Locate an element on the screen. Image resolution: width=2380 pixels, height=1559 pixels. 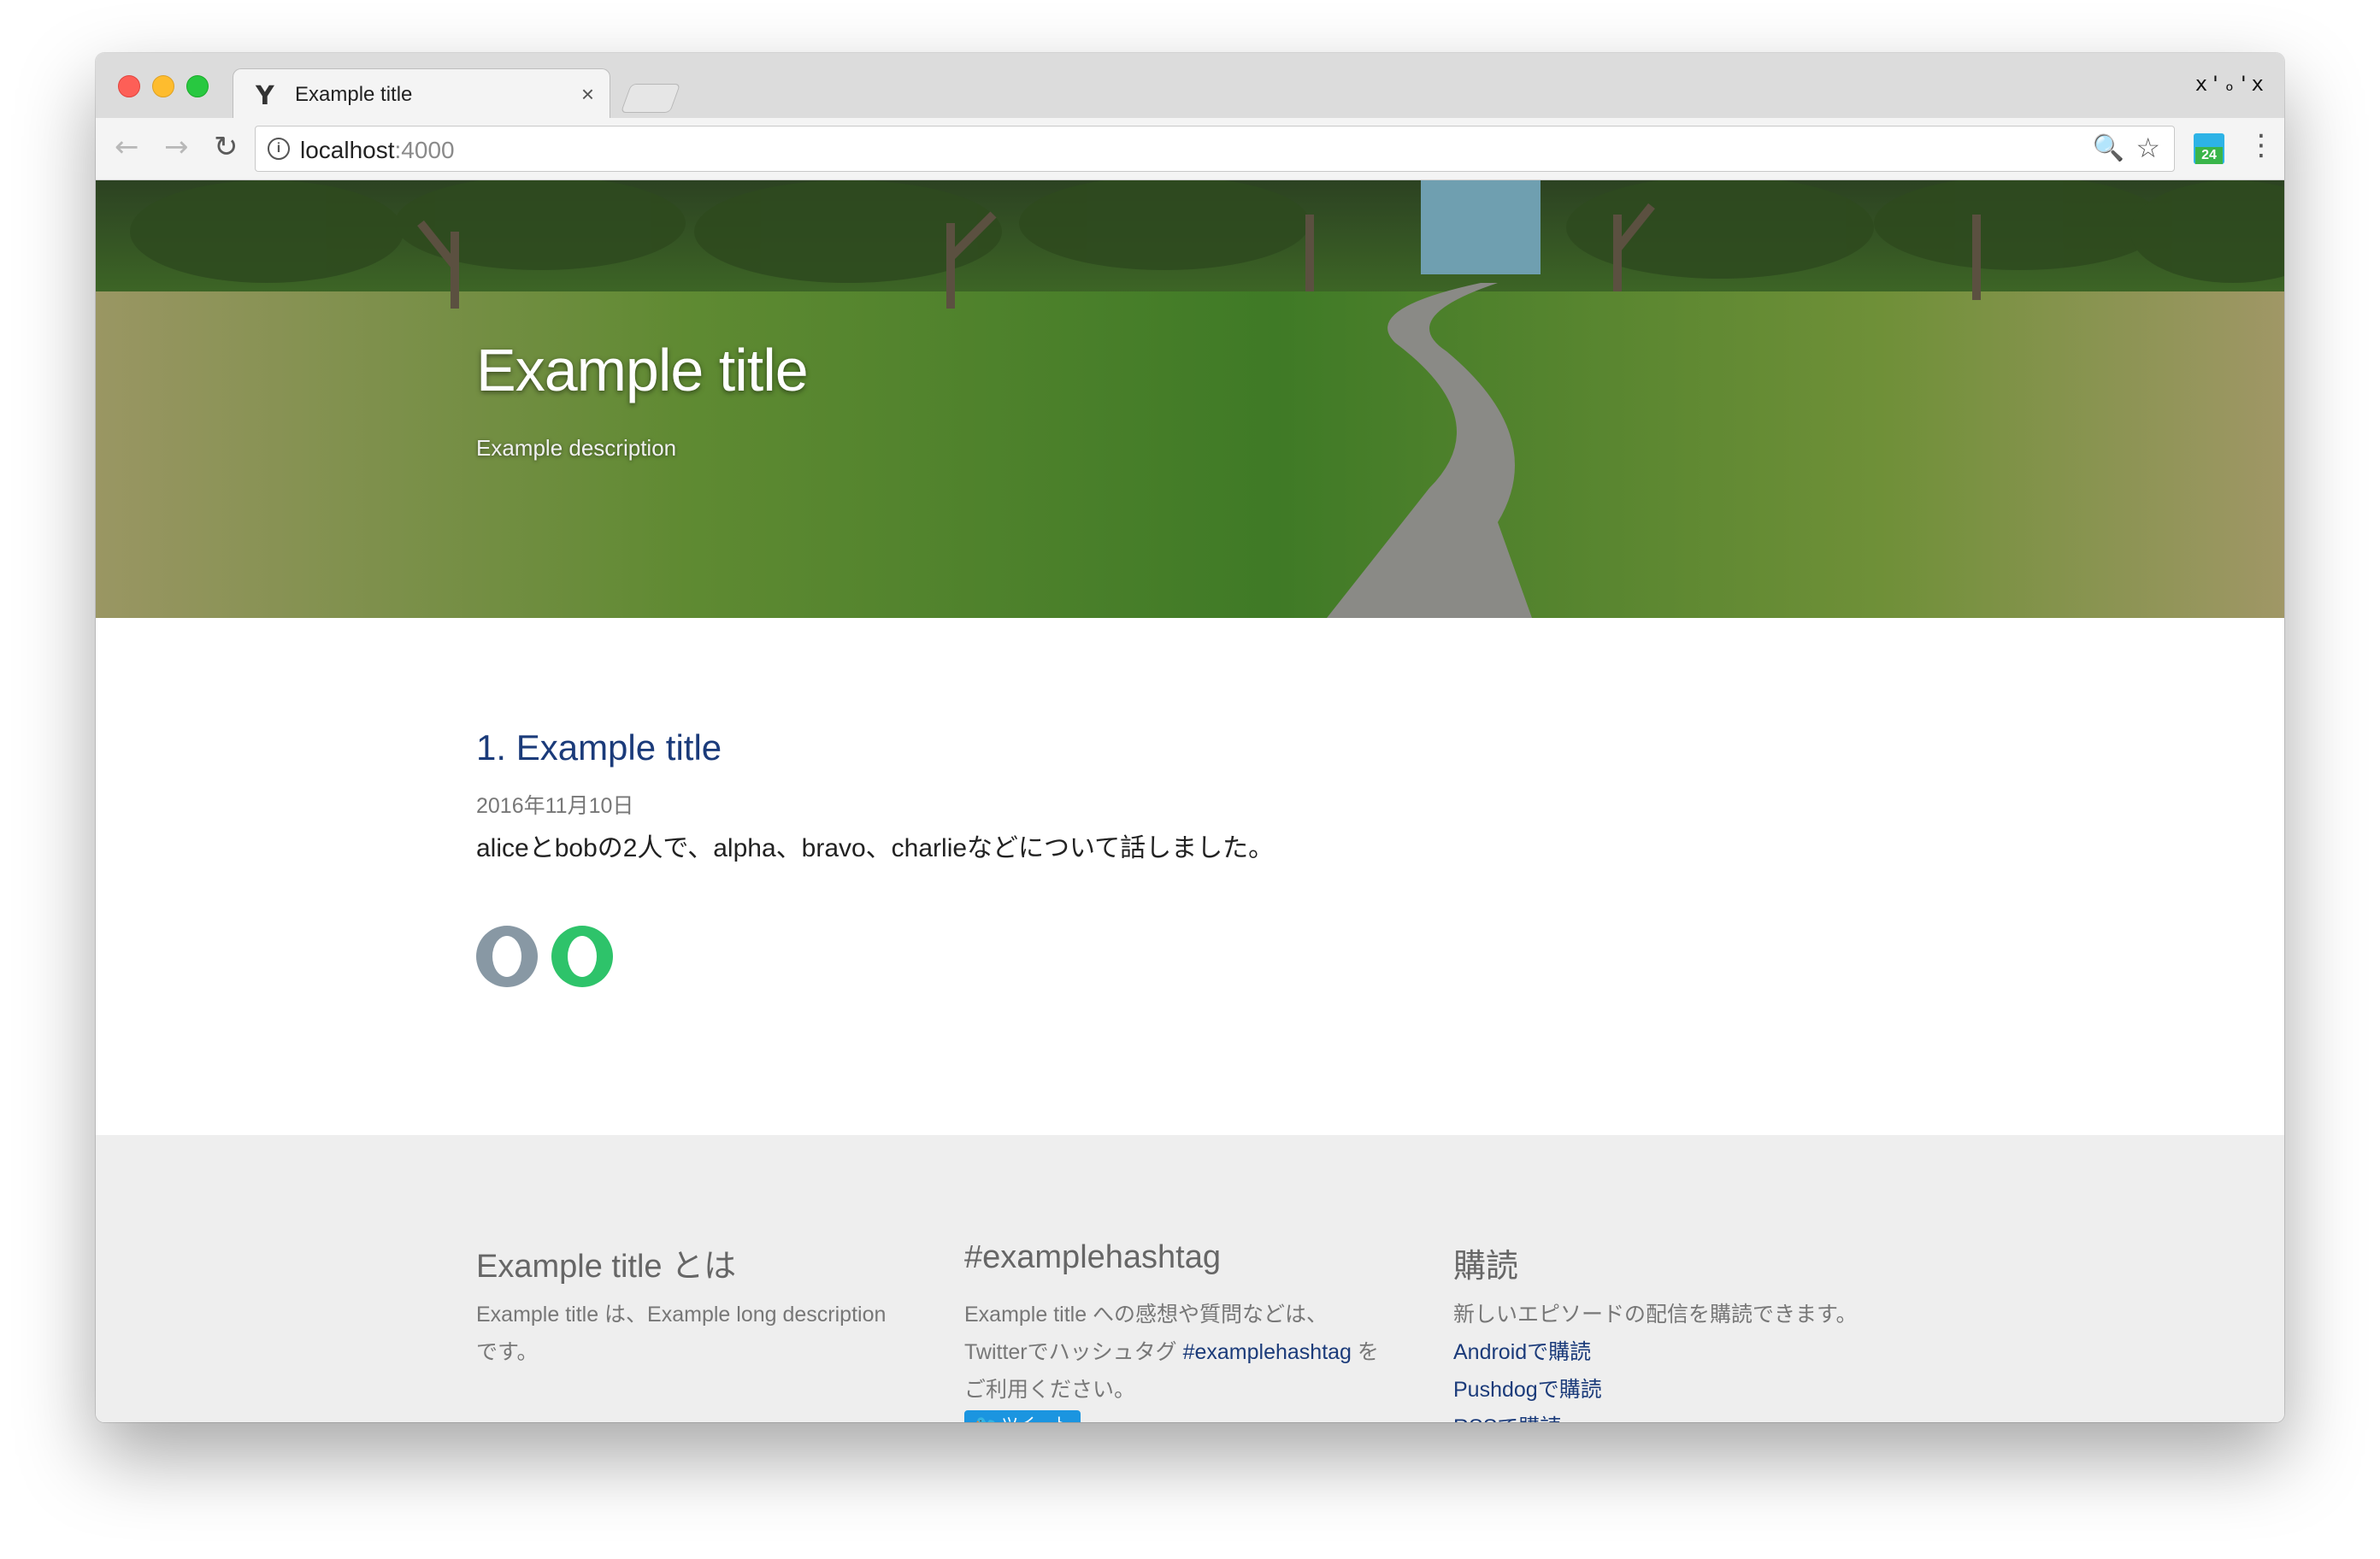
url-text: localhost:4000 is located at coordinates (378, 150).